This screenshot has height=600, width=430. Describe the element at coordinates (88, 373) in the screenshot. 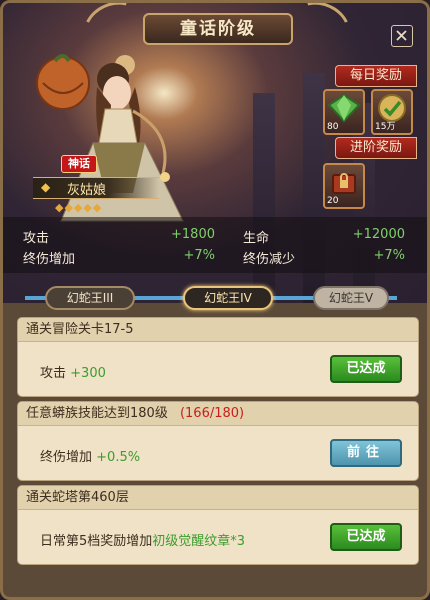

I see `task-reward-value: +300` at that location.